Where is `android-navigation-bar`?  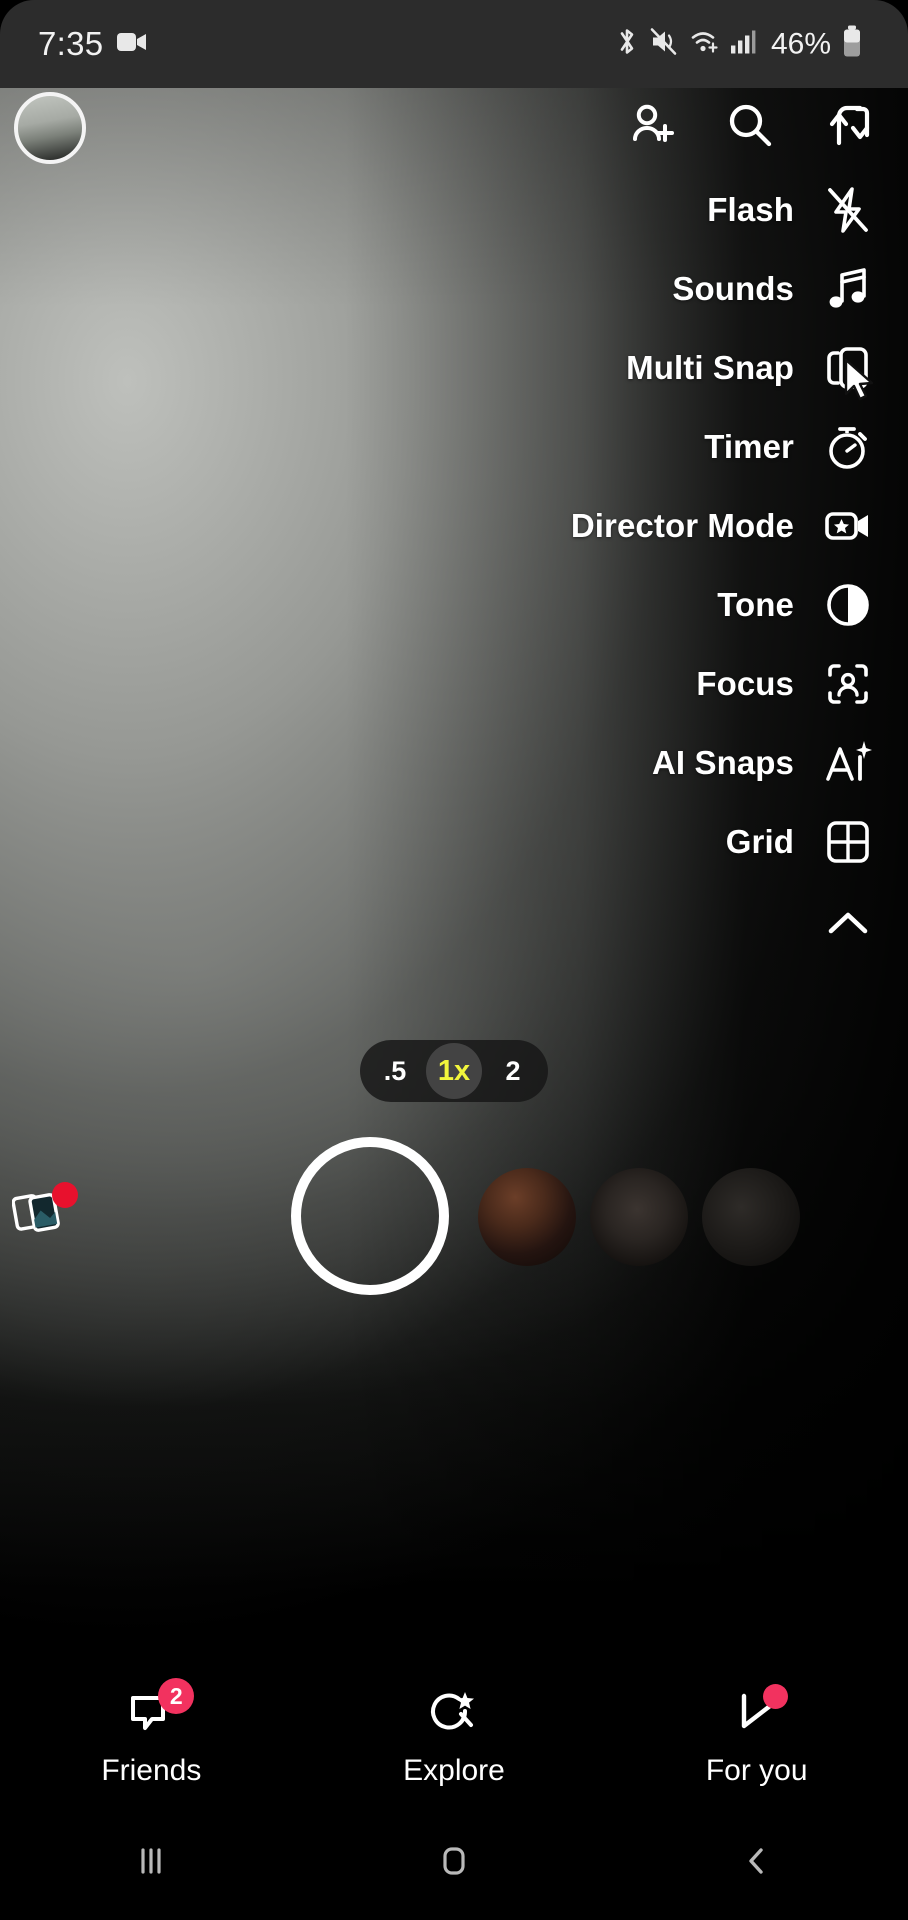
android-navigation-bar is located at coordinates (454, 1861).